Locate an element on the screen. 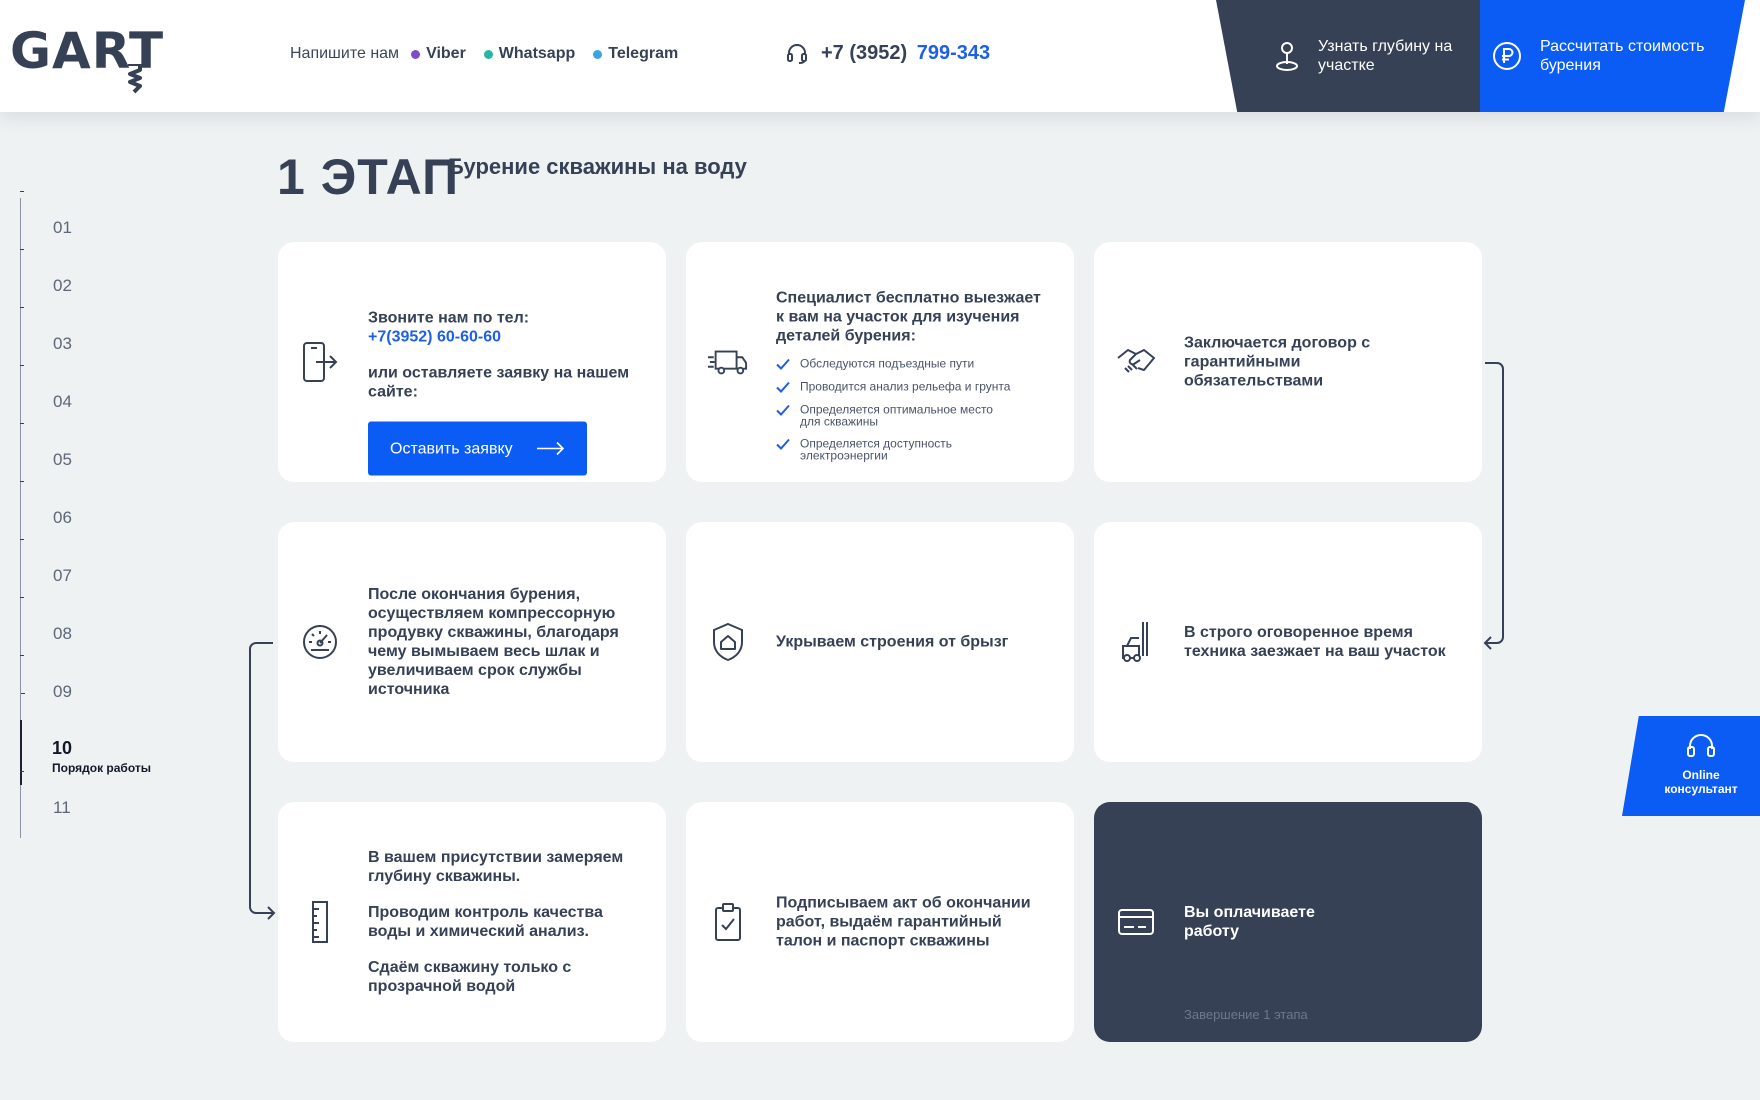  ruble-icon is located at coordinates (1507, 56).